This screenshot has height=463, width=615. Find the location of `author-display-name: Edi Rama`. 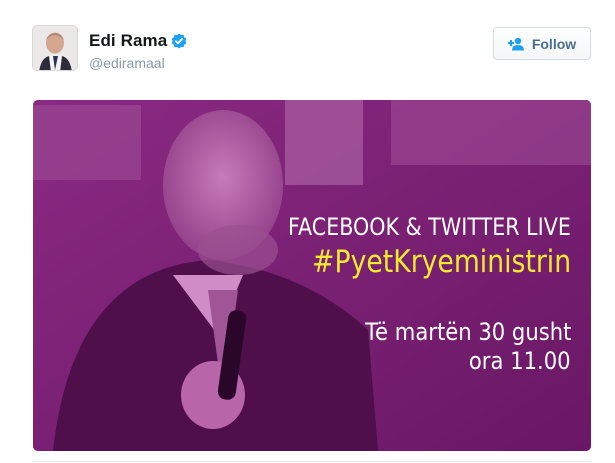

author-display-name: Edi Rama is located at coordinates (128, 41).